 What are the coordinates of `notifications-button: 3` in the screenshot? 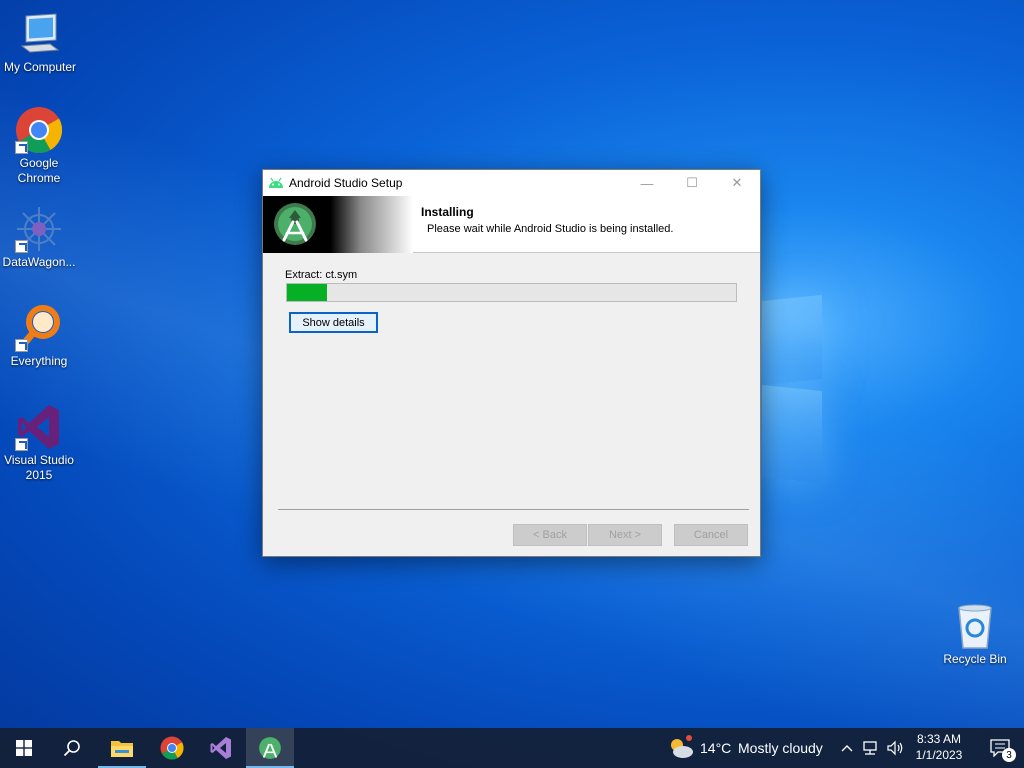 It's located at (1000, 748).